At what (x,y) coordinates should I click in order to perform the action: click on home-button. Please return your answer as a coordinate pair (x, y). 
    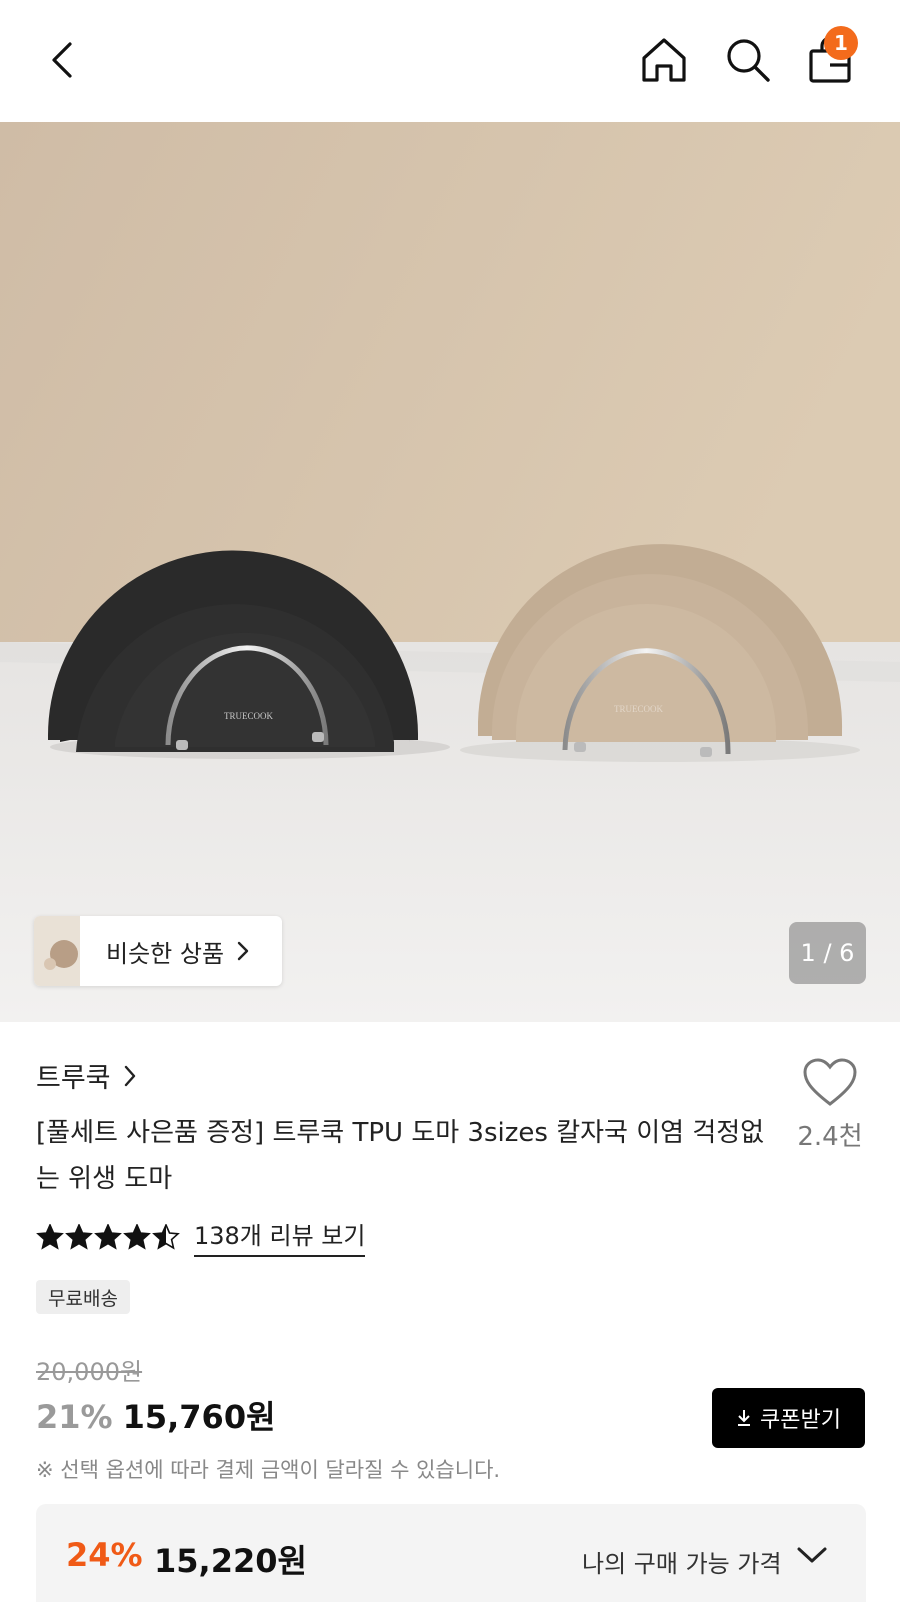
    Looking at the image, I should click on (664, 60).